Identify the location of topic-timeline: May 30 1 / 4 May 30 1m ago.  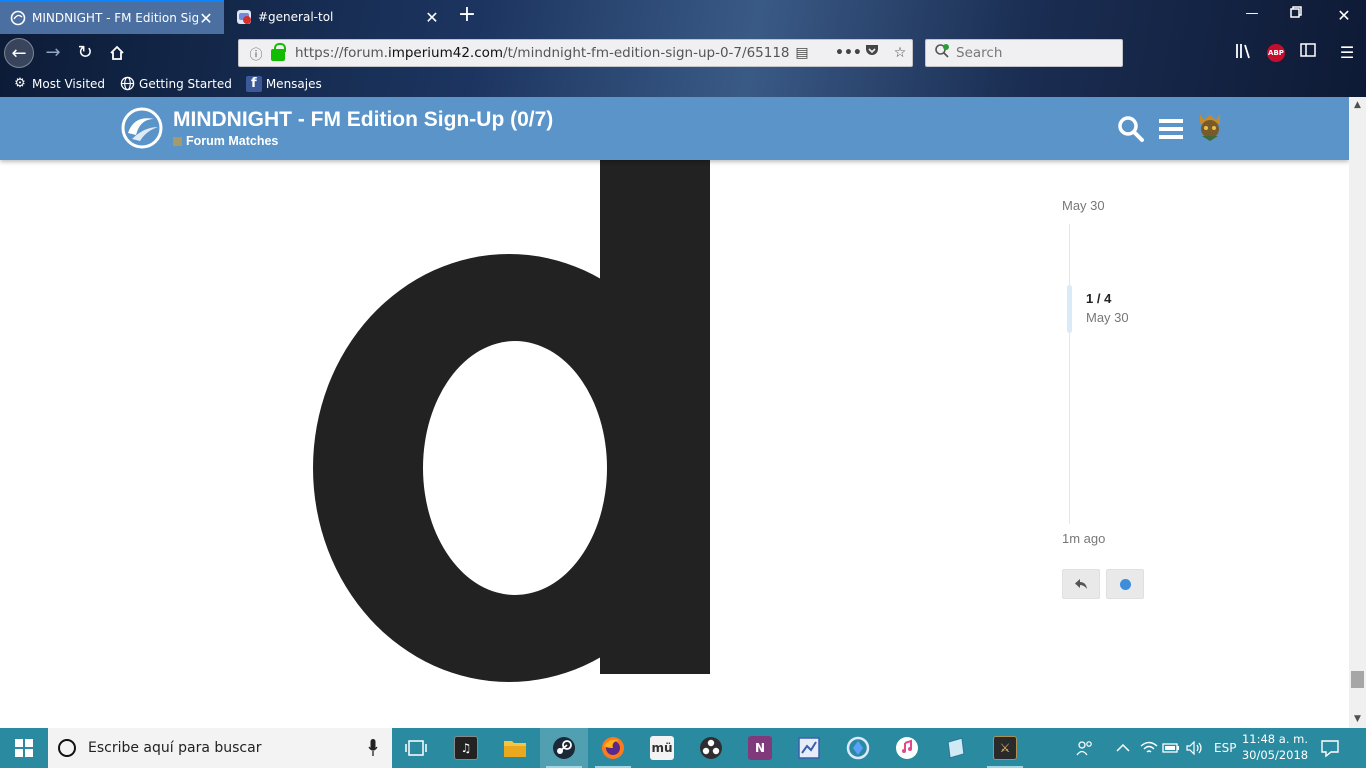
(1160, 412).